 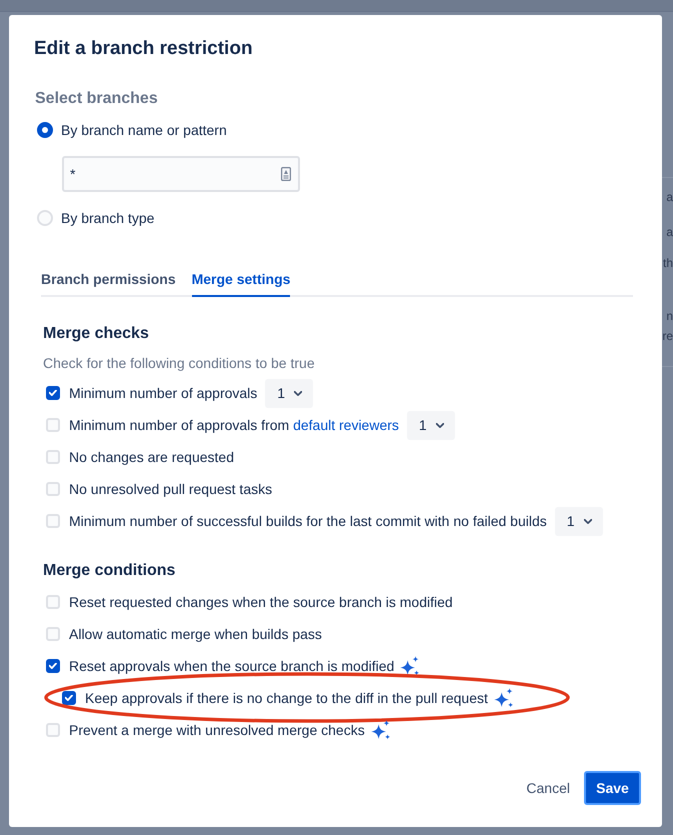 What do you see at coordinates (96, 334) in the screenshot?
I see `section-heading: Merge checks` at bounding box center [96, 334].